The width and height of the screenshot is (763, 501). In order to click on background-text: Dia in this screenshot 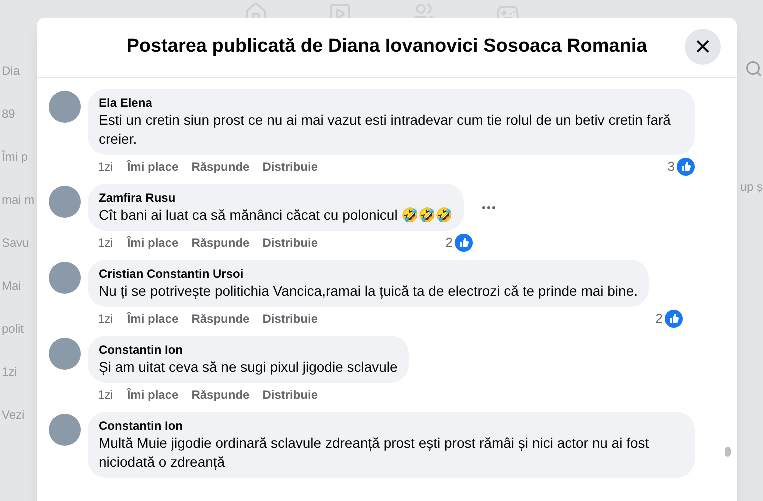, I will do `click(11, 71)`.